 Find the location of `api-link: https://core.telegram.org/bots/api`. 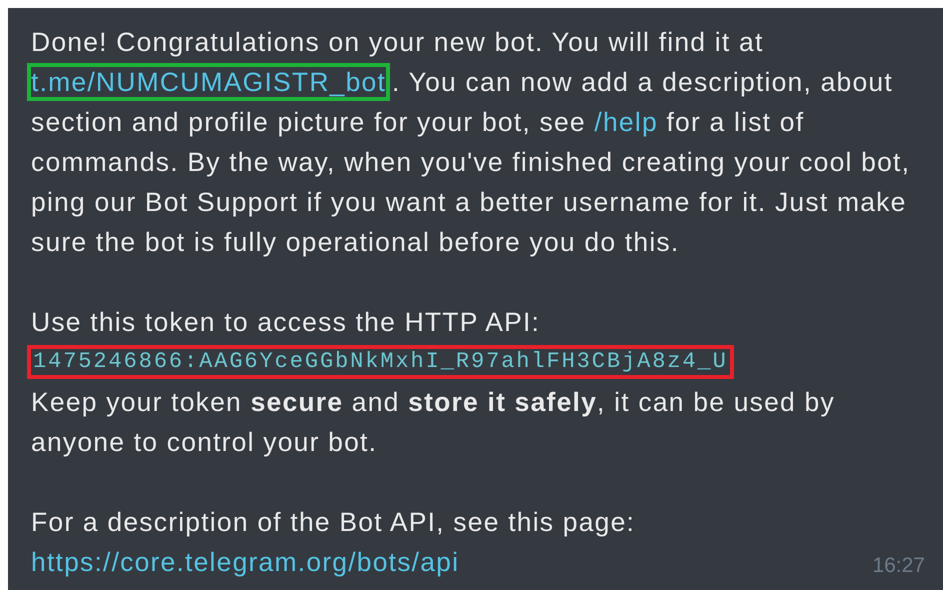

api-link: https://core.telegram.org/bots/api is located at coordinates (245, 562).